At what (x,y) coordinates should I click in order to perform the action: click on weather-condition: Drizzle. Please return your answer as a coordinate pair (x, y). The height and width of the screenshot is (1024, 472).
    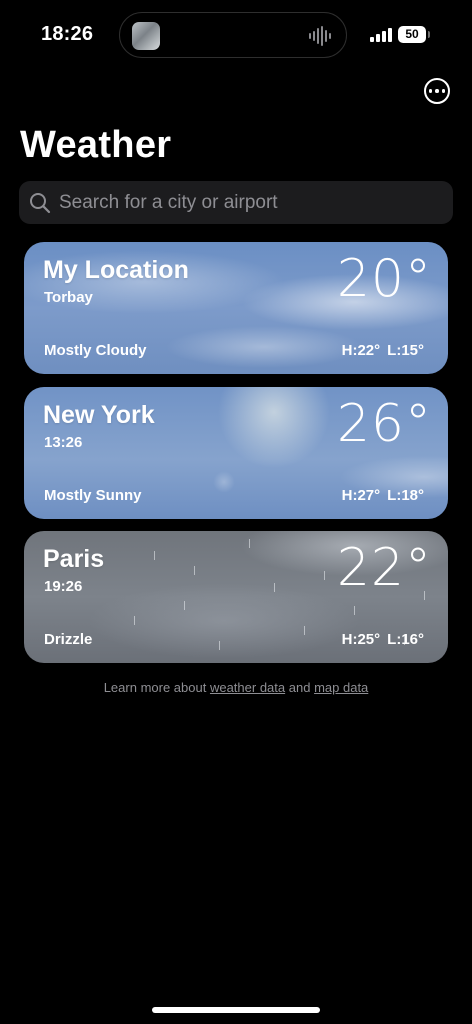
    Looking at the image, I should click on (68, 639).